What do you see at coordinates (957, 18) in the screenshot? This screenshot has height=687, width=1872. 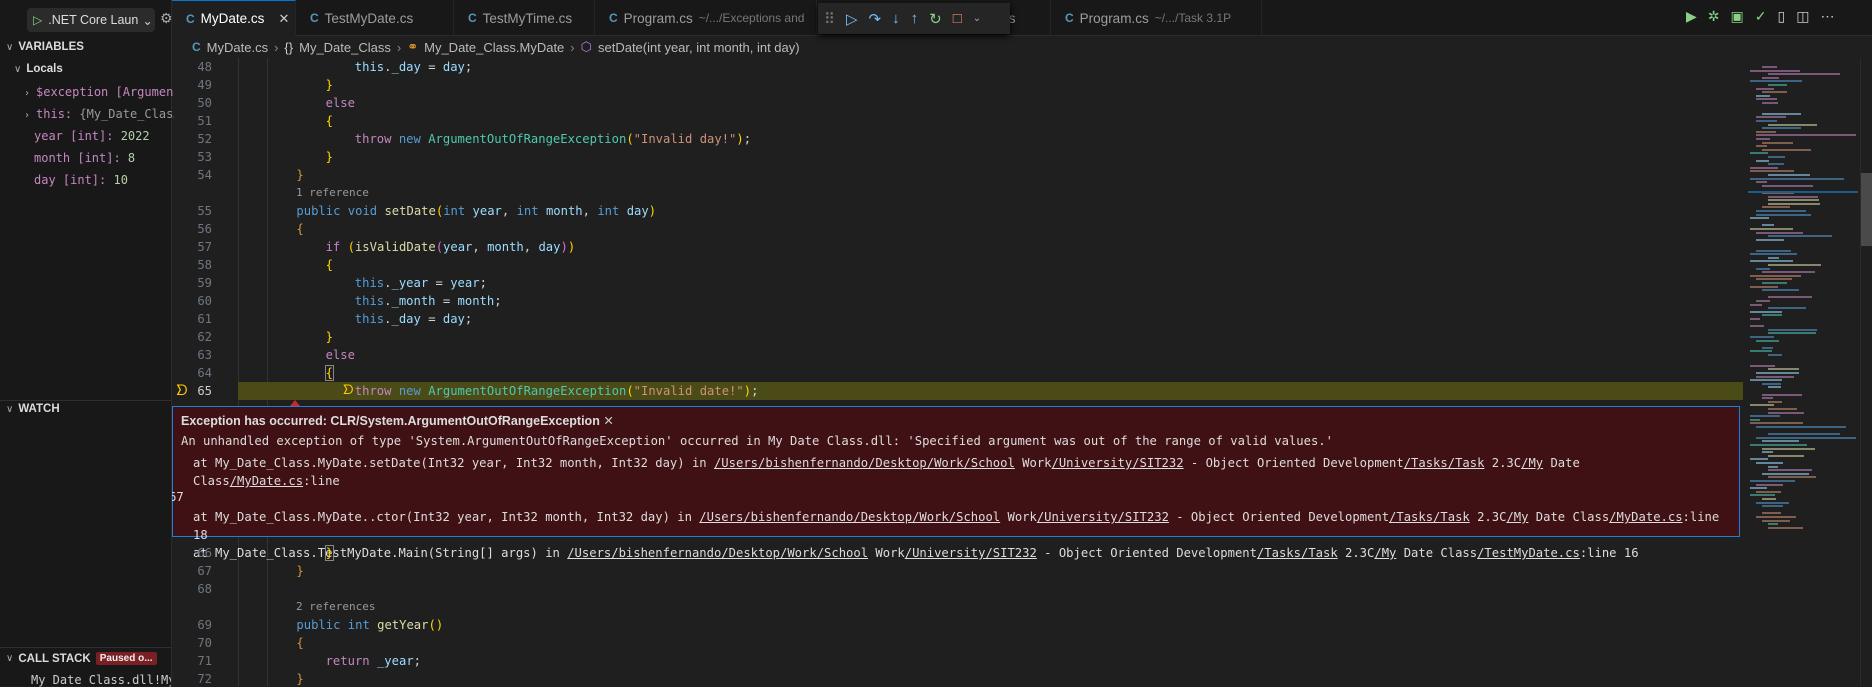 I see `stop-icon: □` at bounding box center [957, 18].